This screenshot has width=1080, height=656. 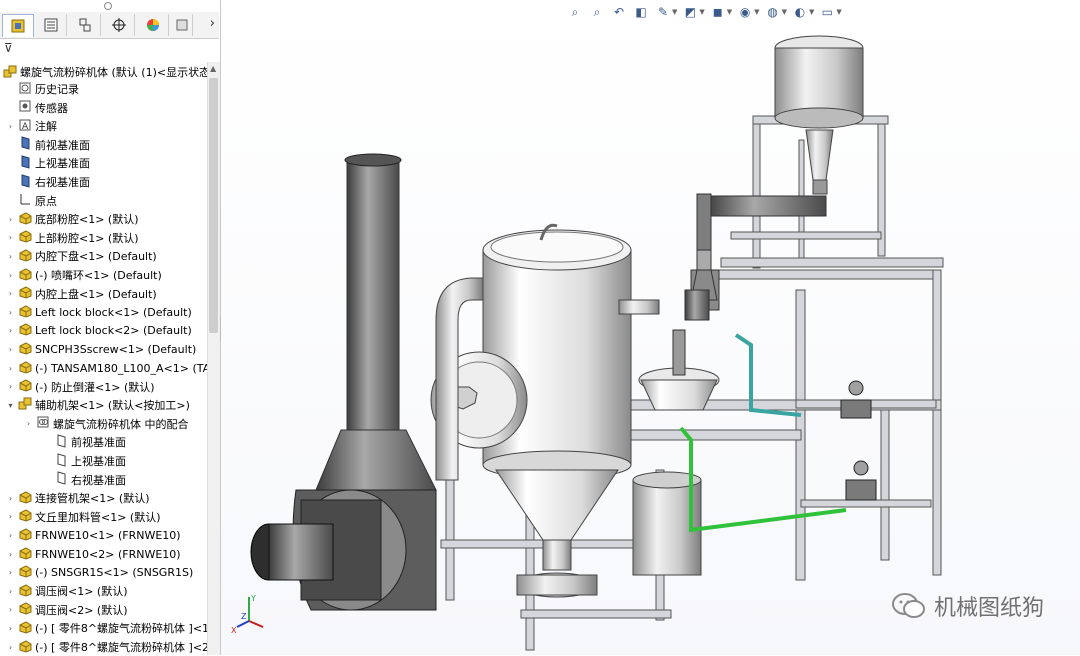 What do you see at coordinates (119, 25) in the screenshot?
I see `tab-dimxpert-manager` at bounding box center [119, 25].